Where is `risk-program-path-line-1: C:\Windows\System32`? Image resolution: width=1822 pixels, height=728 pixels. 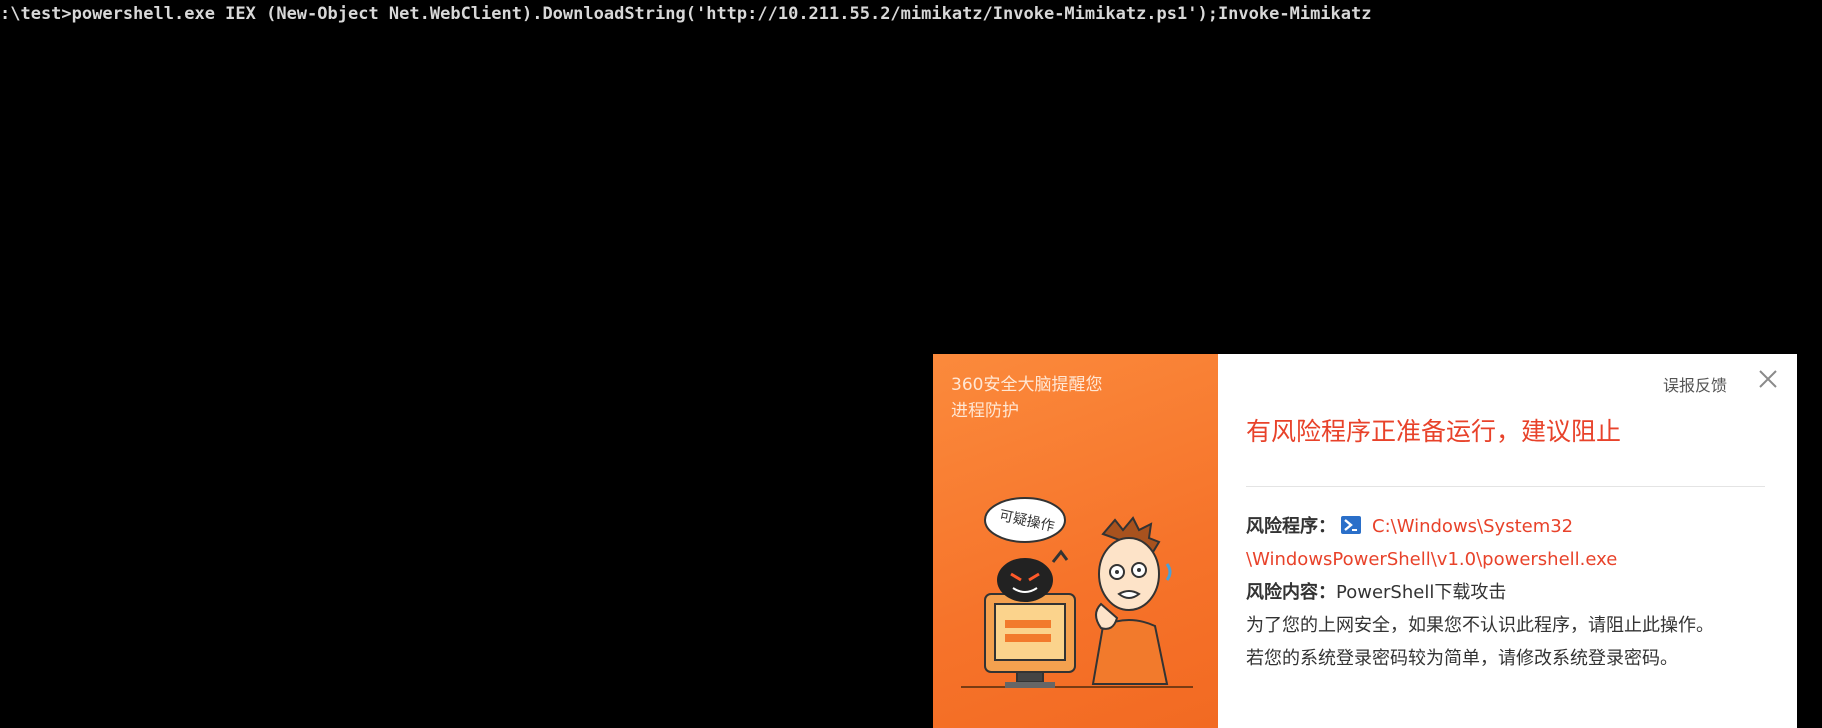 risk-program-path-line-1: C:\Windows\System32 is located at coordinates (1473, 526).